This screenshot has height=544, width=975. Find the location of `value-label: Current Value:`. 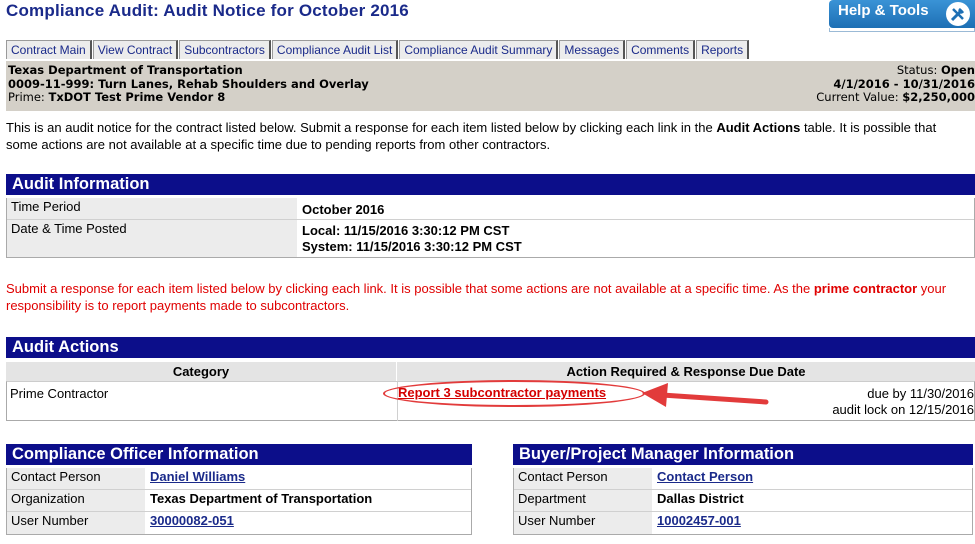

value-label: Current Value: is located at coordinates (857, 97).